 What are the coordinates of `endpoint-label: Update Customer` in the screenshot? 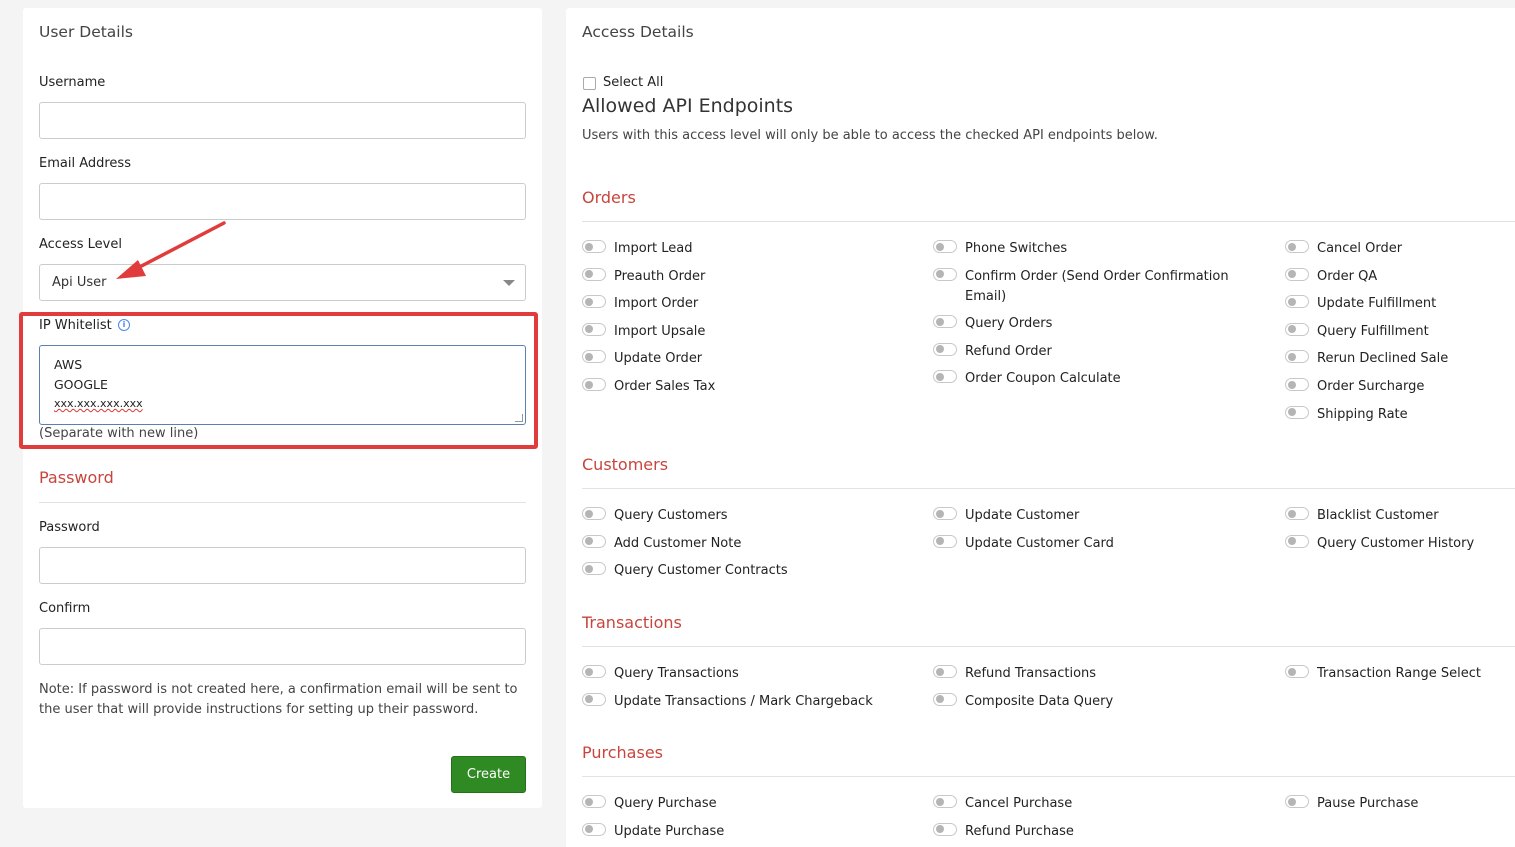 It's located at (1022, 515).